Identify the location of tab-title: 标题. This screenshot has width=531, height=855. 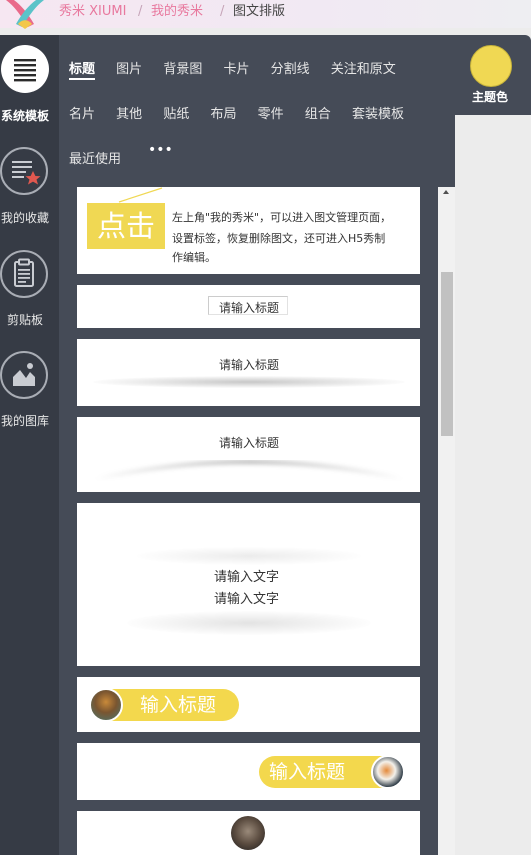
(82, 69).